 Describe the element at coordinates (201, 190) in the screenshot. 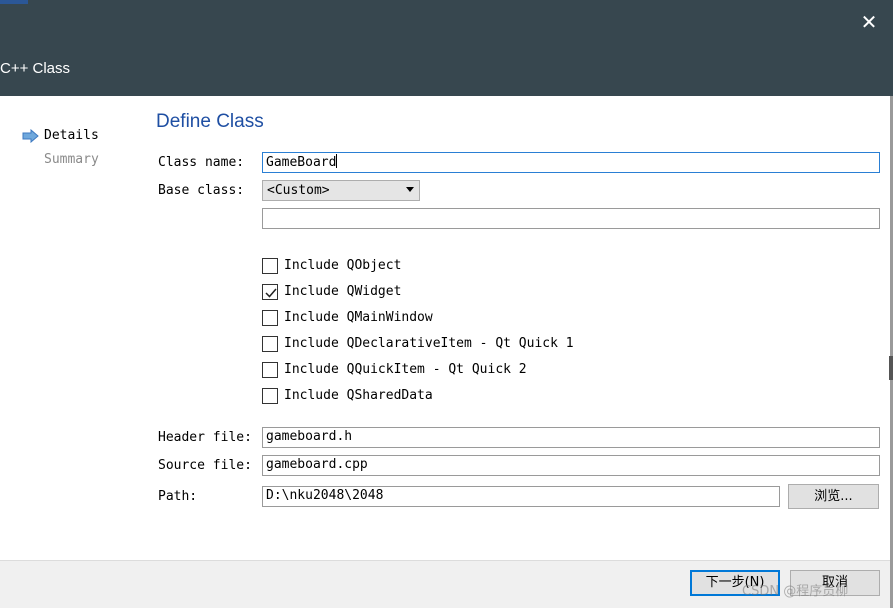

I see `base-class-label: Base class:` at that location.